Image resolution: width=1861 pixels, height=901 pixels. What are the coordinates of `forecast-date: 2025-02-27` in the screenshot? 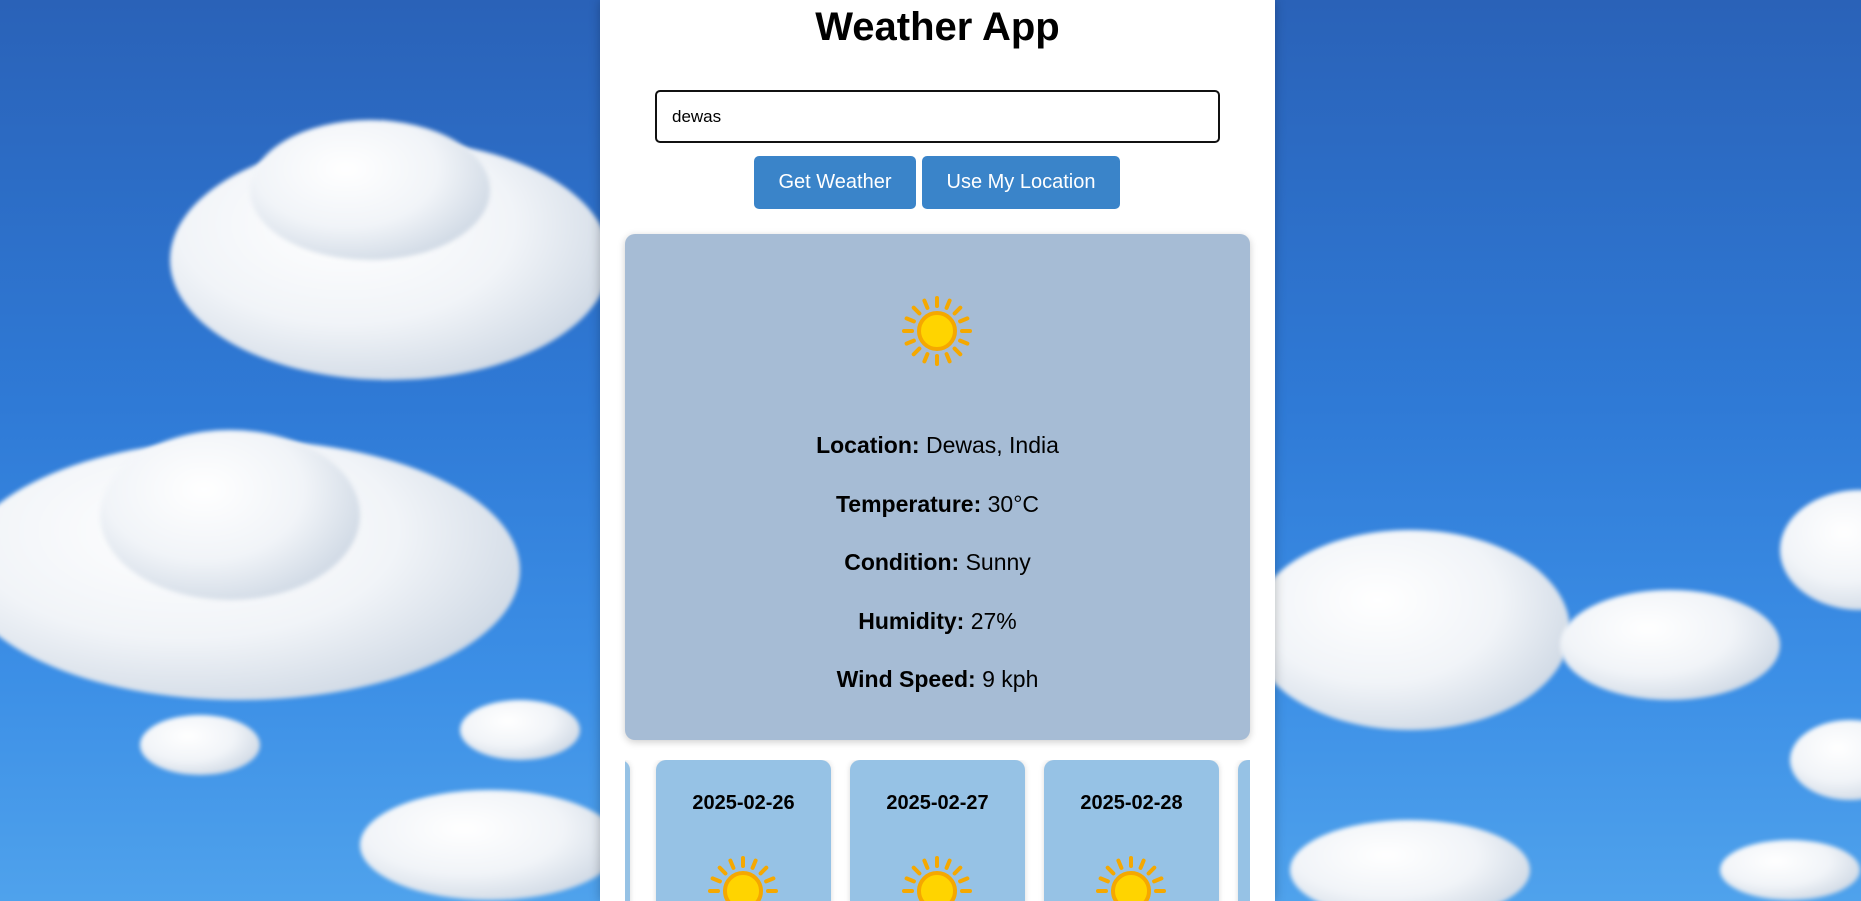 It's located at (937, 803).